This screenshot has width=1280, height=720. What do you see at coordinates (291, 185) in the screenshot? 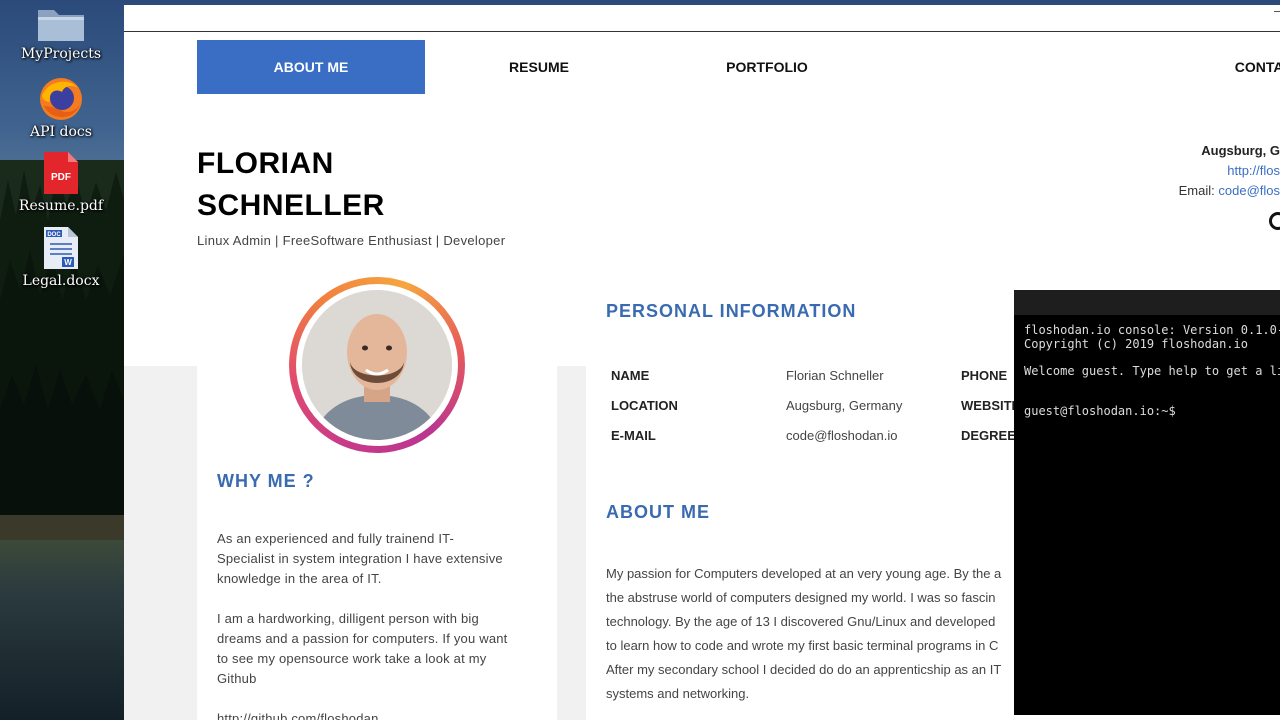
I see `profile-name: FLORIAN SCHNELLER` at bounding box center [291, 185].